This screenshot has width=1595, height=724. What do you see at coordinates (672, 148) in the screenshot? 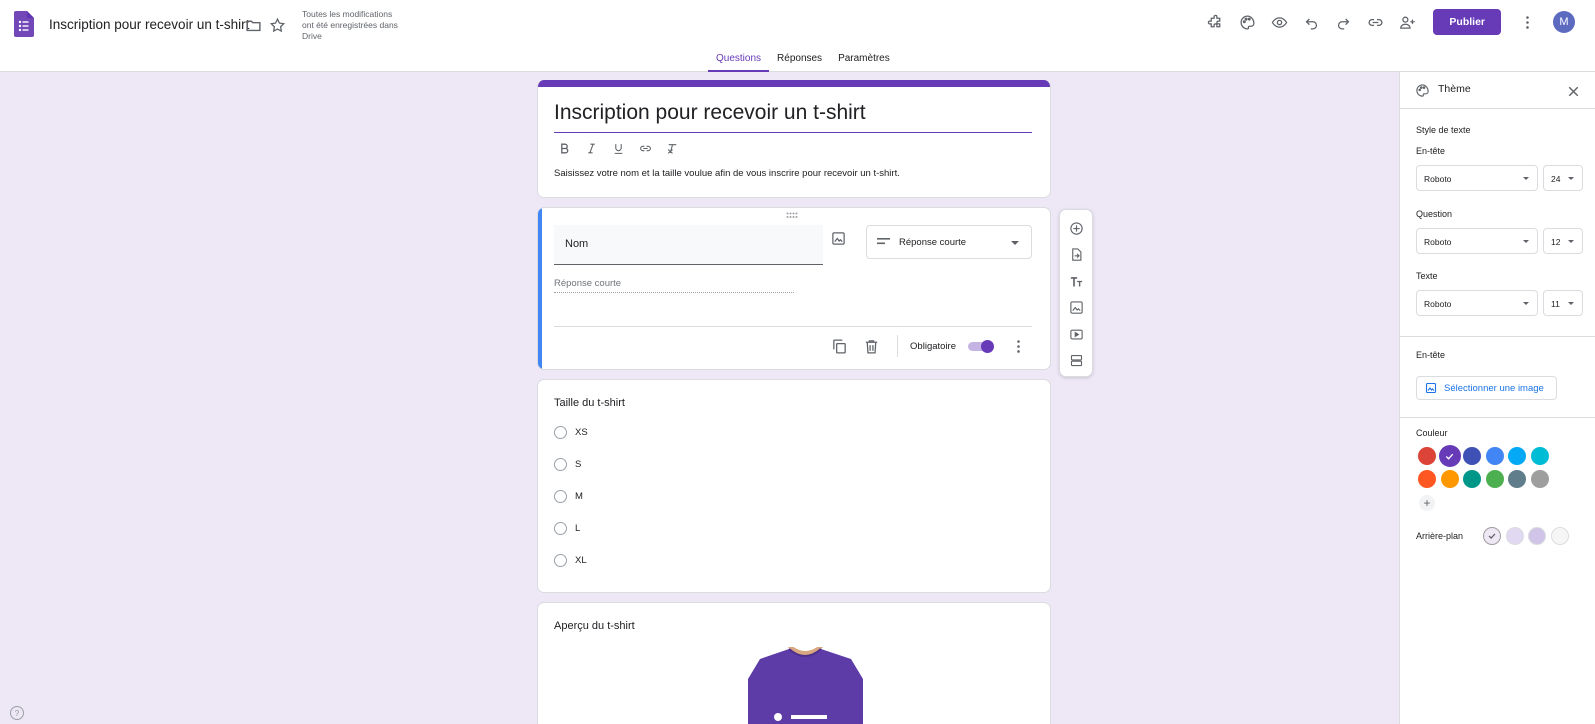
I see `clear-format-icon` at bounding box center [672, 148].